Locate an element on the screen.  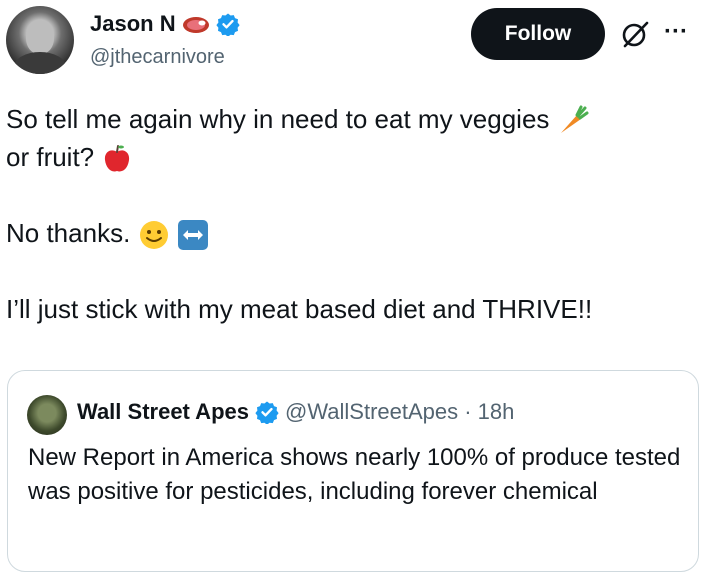
quoted-author-avatar is located at coordinates (47, 415).